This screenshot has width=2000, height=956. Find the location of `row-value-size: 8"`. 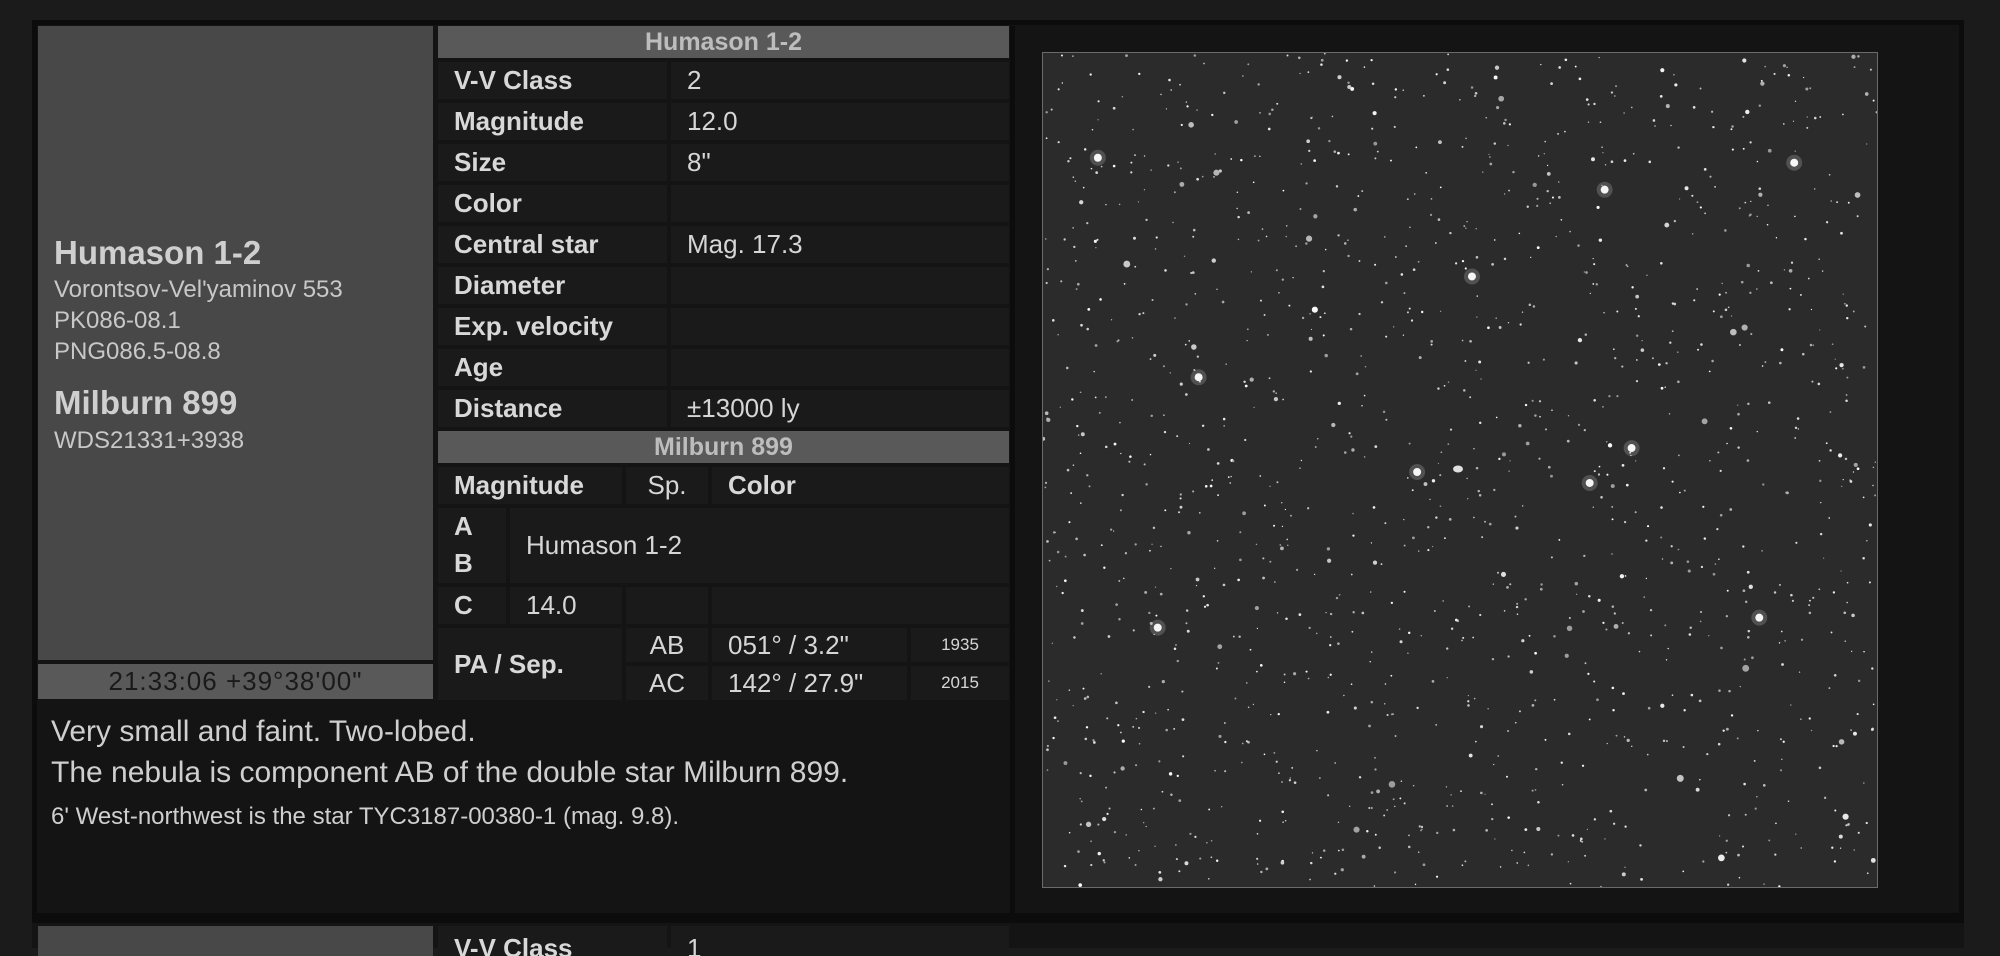

row-value-size: 8" is located at coordinates (840, 162).